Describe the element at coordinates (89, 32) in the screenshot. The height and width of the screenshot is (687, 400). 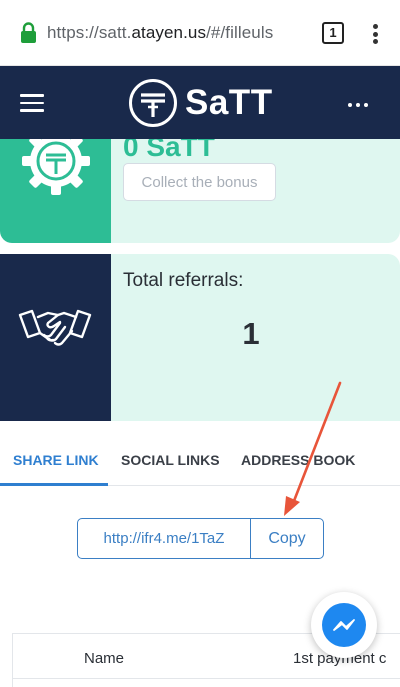
I see `url-prefix: https://satt.` at that location.